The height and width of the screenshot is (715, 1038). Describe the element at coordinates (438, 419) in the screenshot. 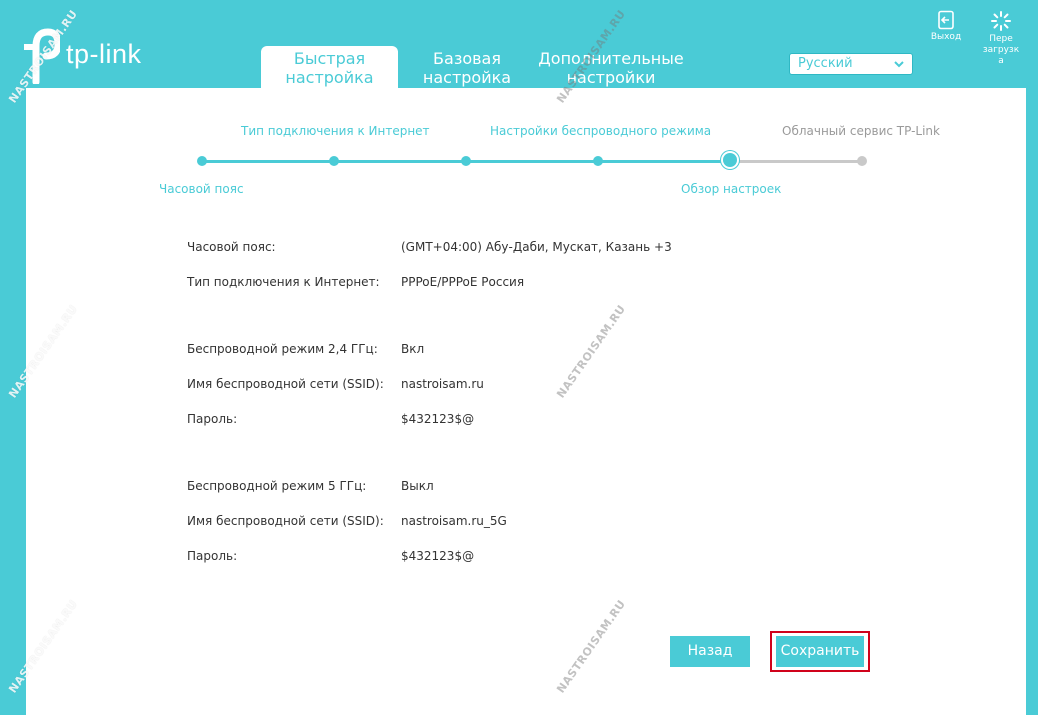

I see `summary-value-password-24: $432123$@` at that location.